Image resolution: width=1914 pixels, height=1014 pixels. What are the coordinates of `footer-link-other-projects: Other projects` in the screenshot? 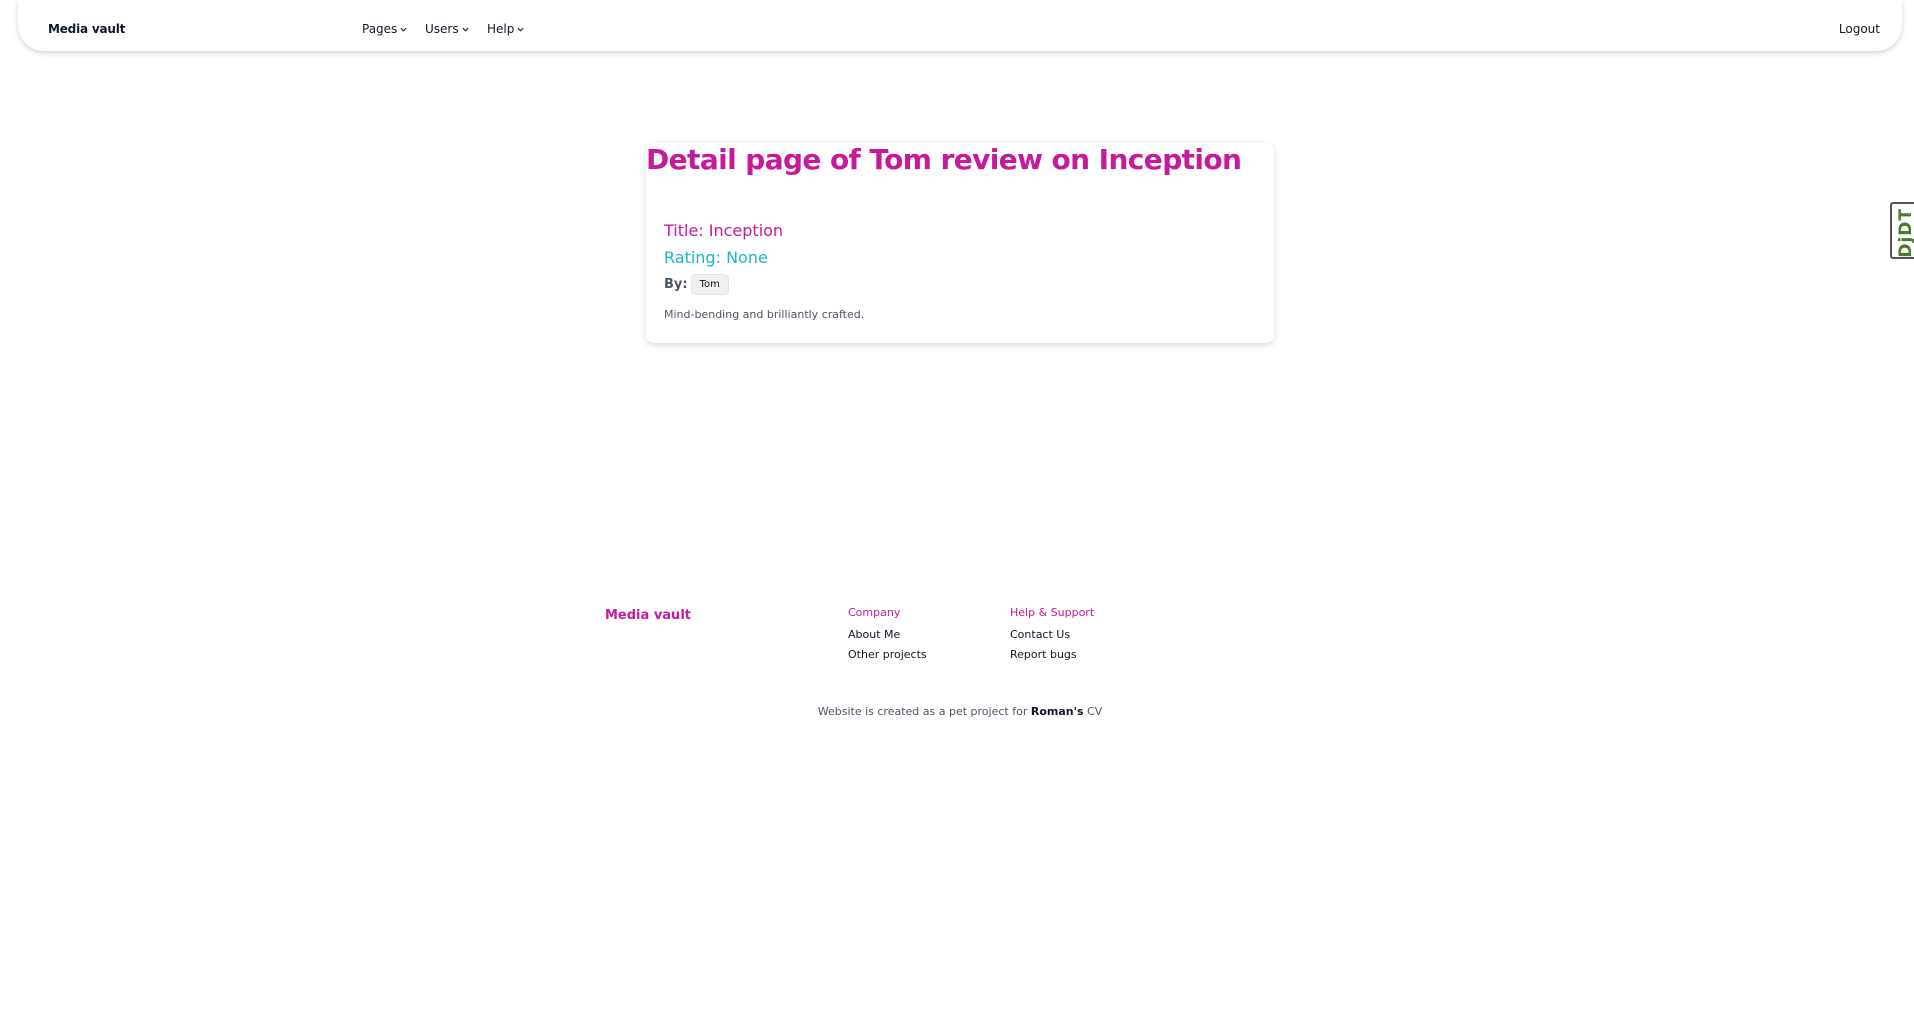 It's located at (887, 654).